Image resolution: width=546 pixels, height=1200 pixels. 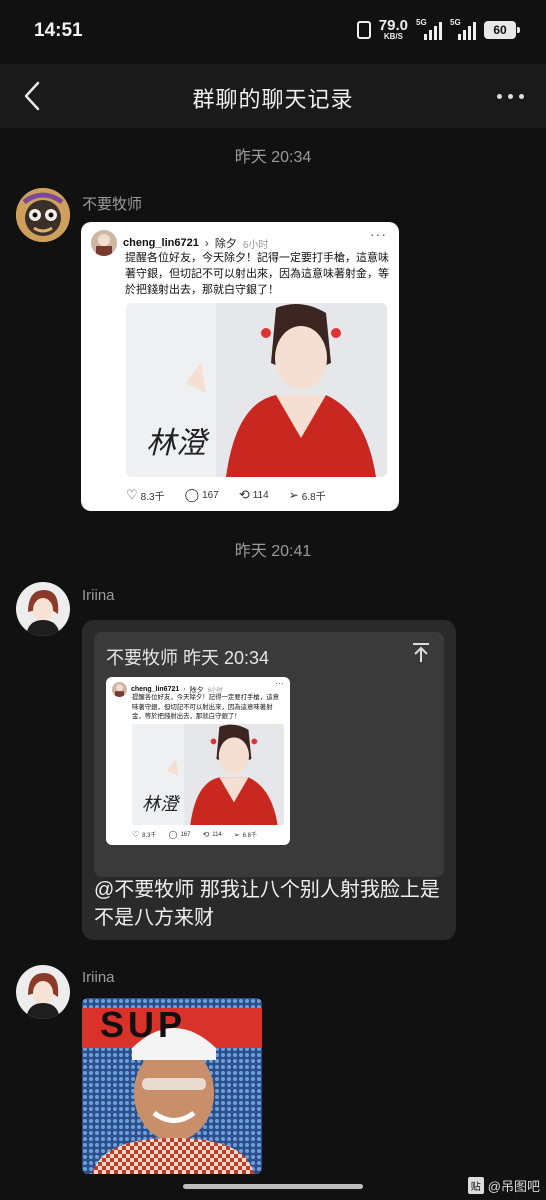 What do you see at coordinates (429, 29) in the screenshot?
I see `signal-icon-sim1: 5G` at bounding box center [429, 29].